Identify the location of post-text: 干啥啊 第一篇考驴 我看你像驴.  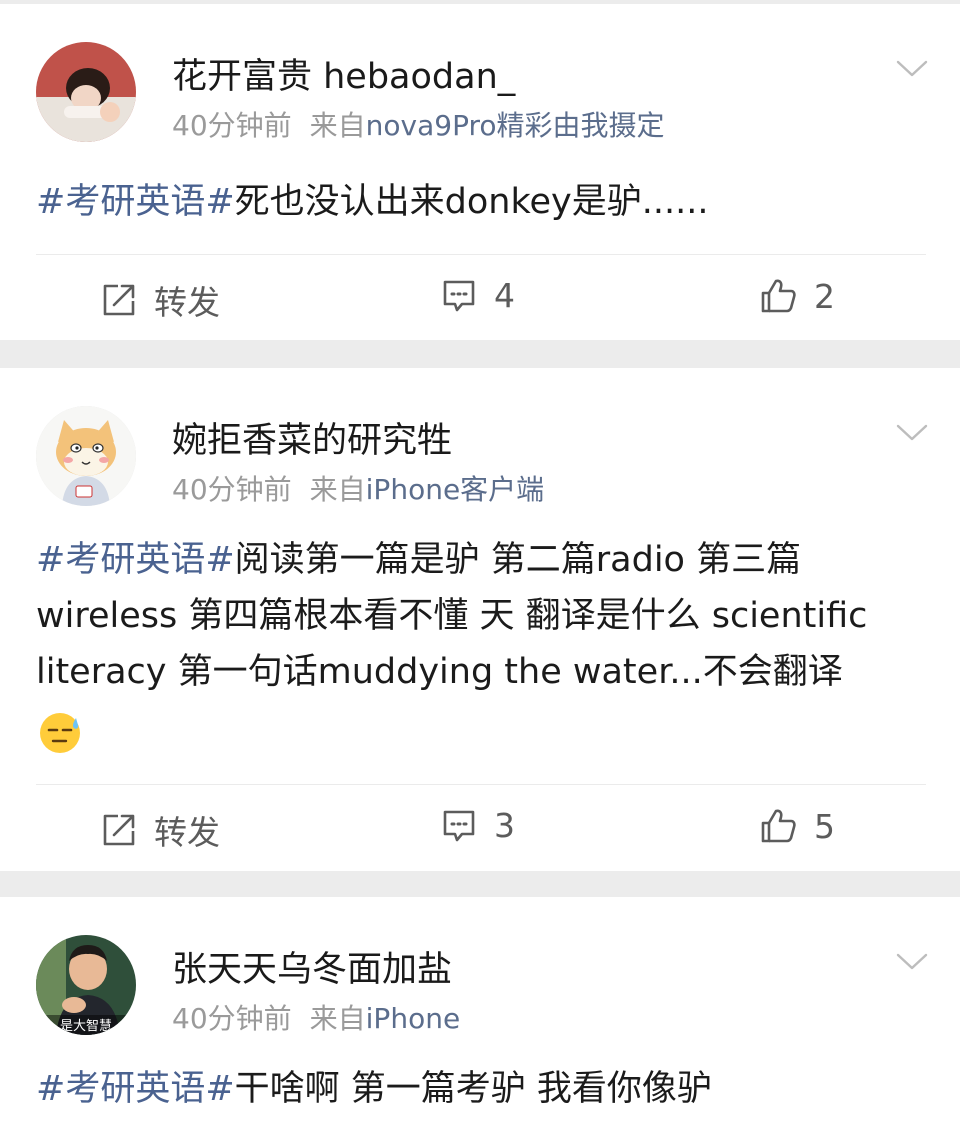
(473, 1089).